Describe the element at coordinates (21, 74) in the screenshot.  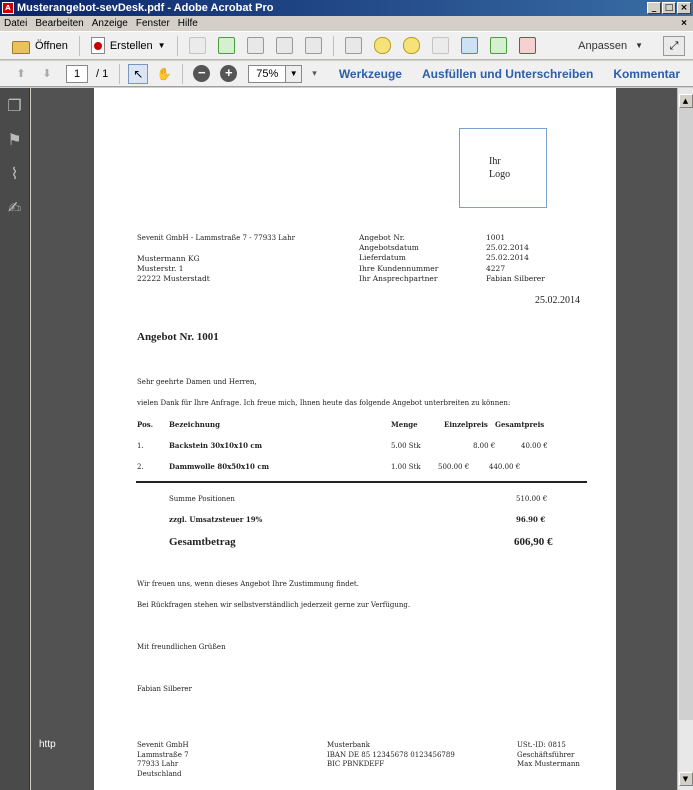
I see `arrow-up-icon: ⬆` at that location.